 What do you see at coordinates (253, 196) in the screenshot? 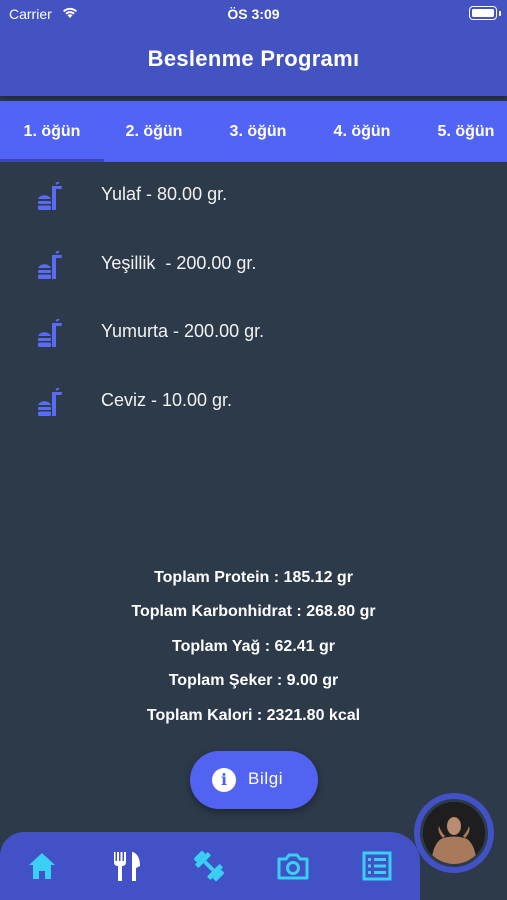
I see `list-item: Yulaf - 80.00 gr.` at bounding box center [253, 196].